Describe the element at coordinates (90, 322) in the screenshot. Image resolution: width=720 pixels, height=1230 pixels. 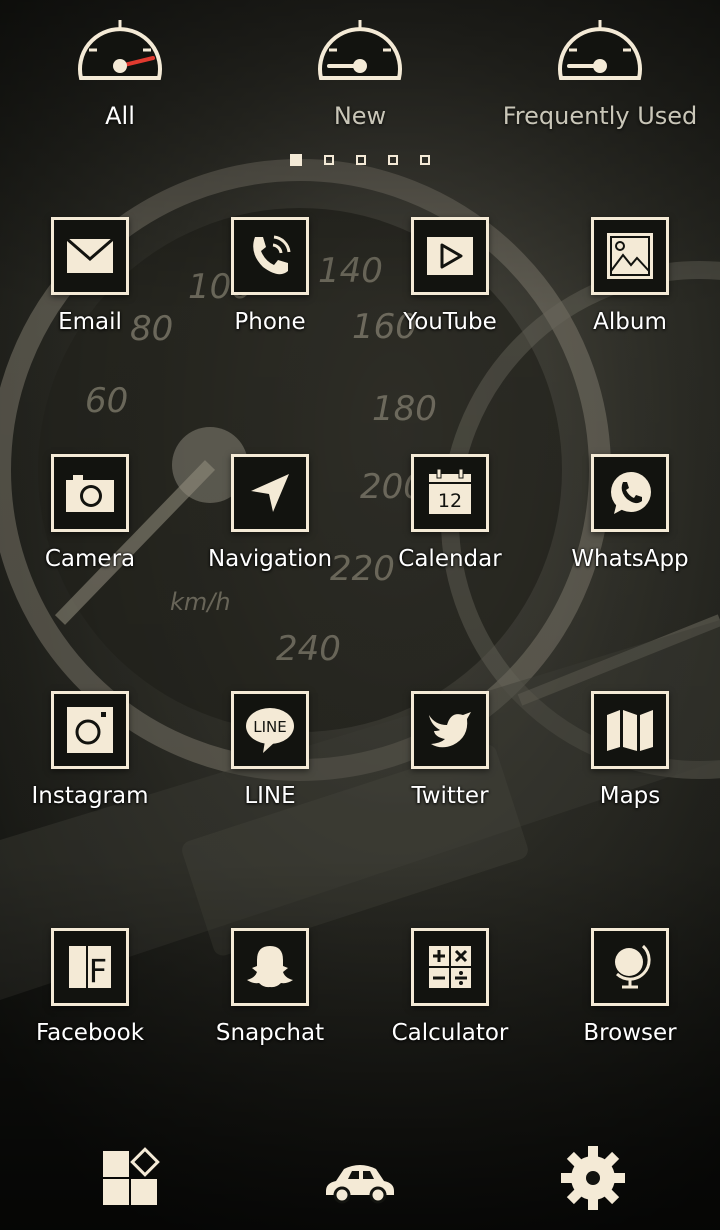
I see `app-label: Email` at that location.